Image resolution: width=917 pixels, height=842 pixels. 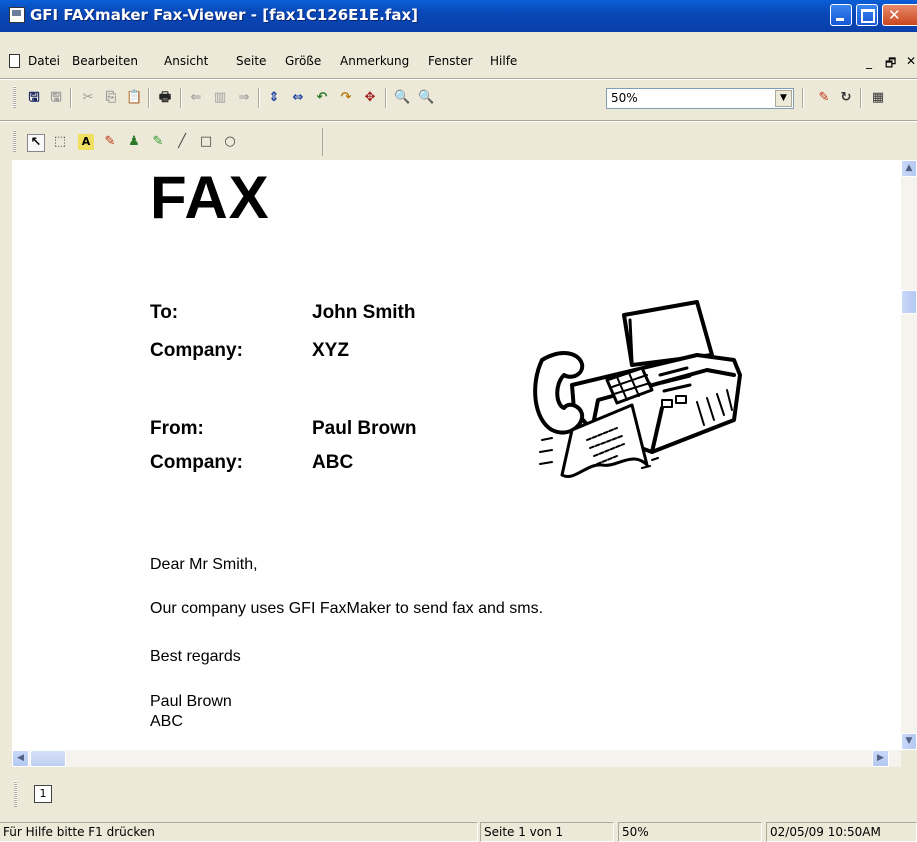 I want to click on pen-icon: ✎, so click(x=110, y=142).